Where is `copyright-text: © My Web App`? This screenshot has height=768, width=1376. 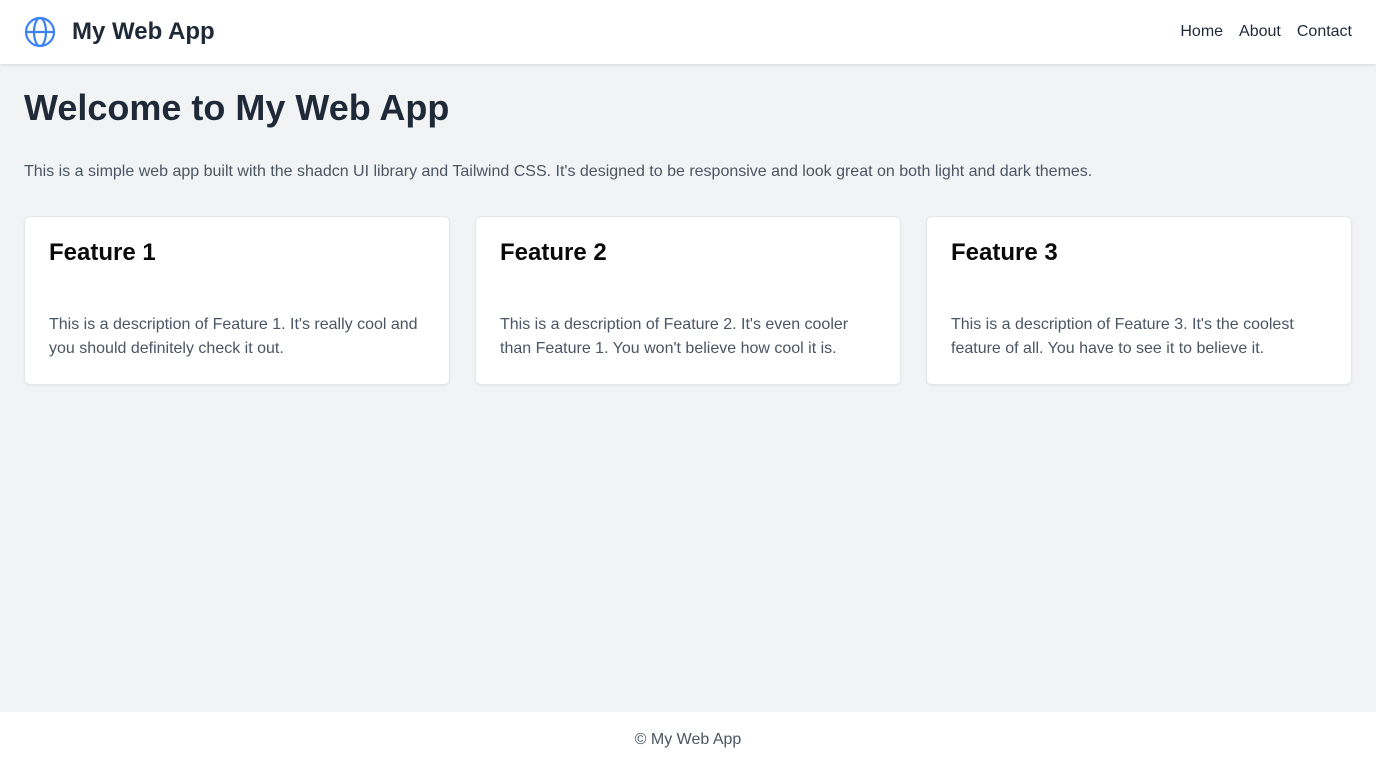 copyright-text: © My Web App is located at coordinates (688, 739).